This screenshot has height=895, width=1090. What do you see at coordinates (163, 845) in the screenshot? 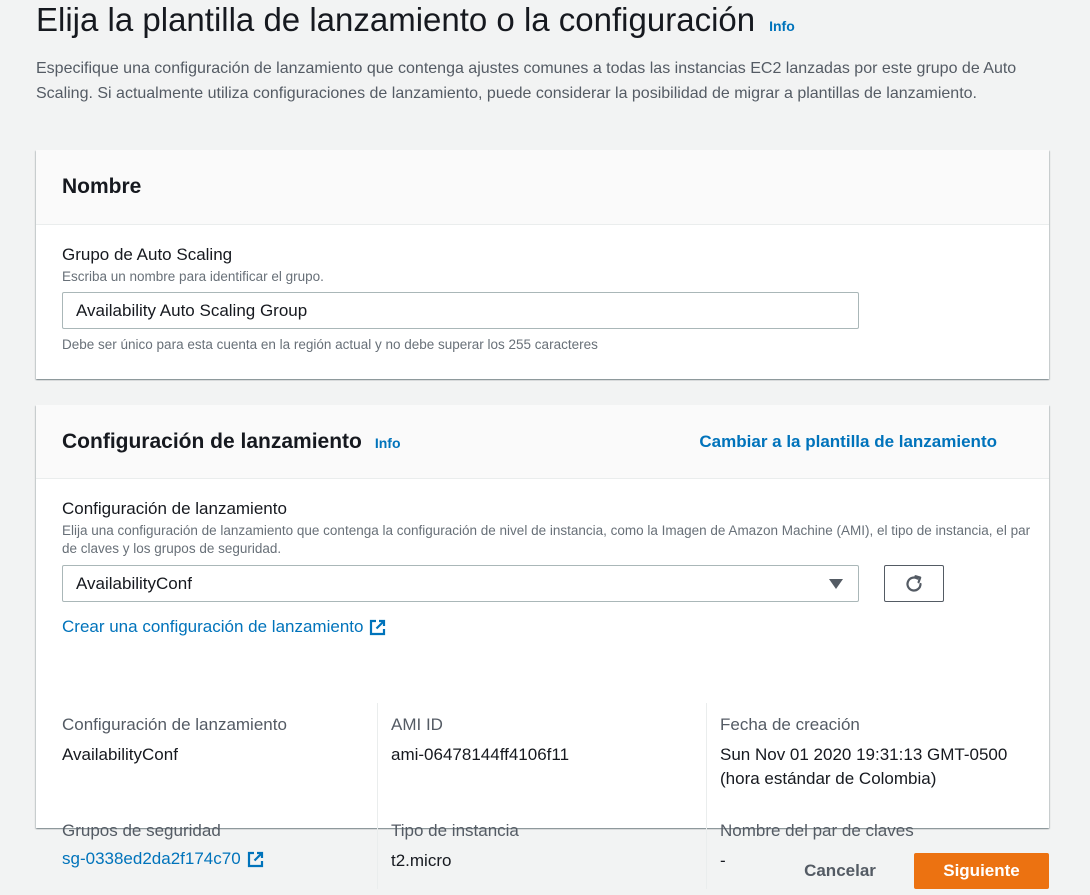
I see `security-groups-detail: Grupos de seguridad sg-0338ed2da2f174c70` at bounding box center [163, 845].